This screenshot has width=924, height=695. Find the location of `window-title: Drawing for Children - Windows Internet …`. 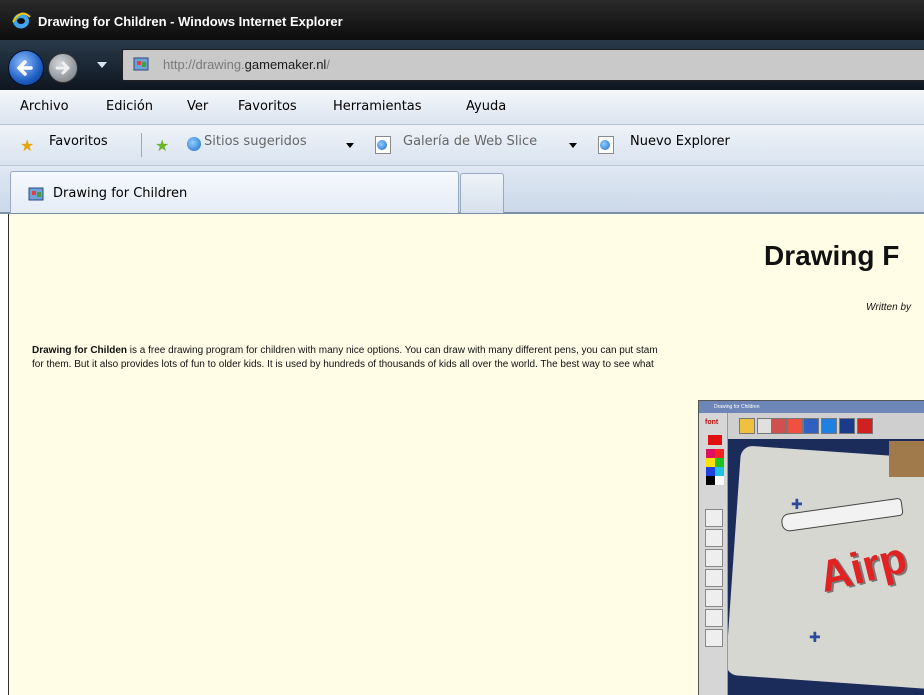

window-title: Drawing for Children - Windows Internet … is located at coordinates (190, 21).